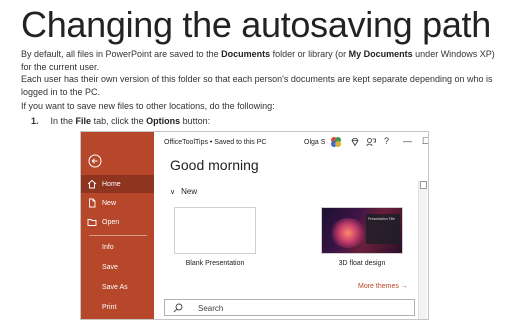 This screenshot has height=320, width=512. I want to click on 3d-float-label: 3D float design, so click(362, 263).